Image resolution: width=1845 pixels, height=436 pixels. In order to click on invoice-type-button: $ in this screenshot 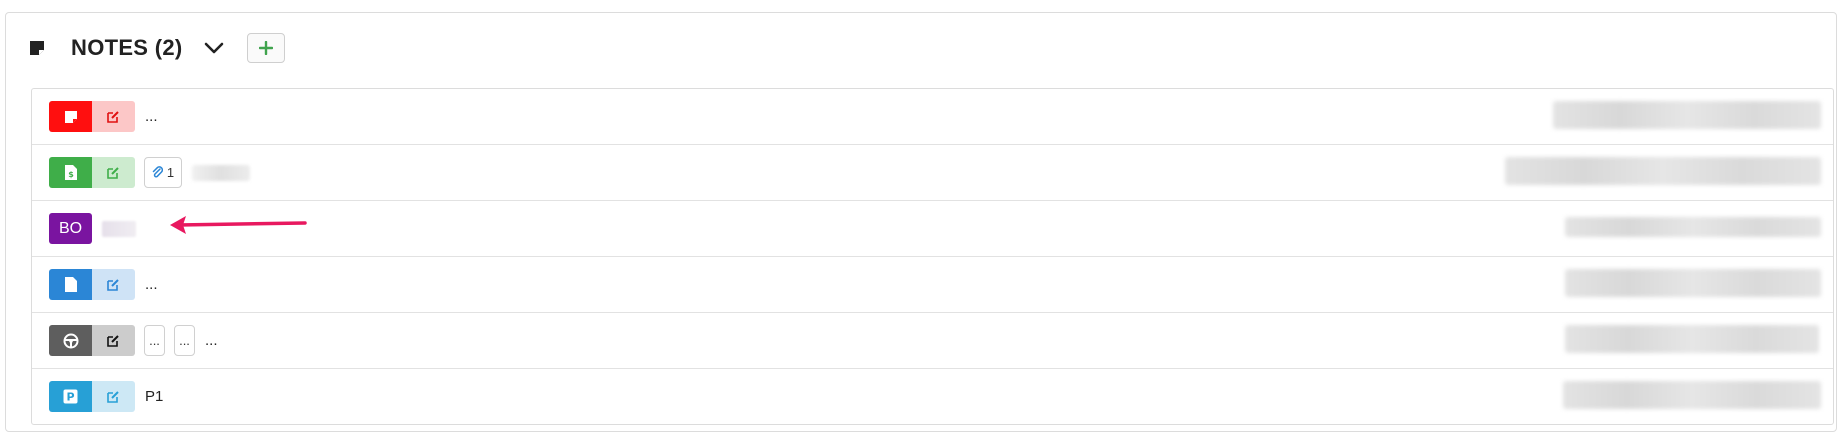, I will do `click(70, 172)`.